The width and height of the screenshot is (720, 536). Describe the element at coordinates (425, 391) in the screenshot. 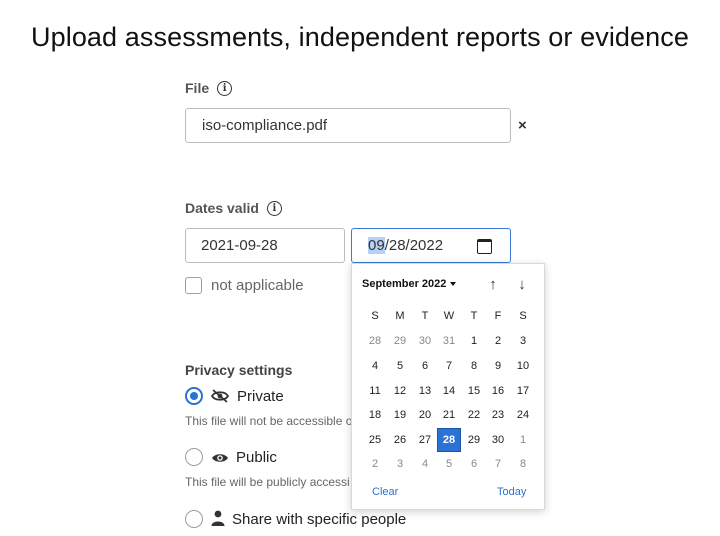

I see `calendar-day: 13` at that location.